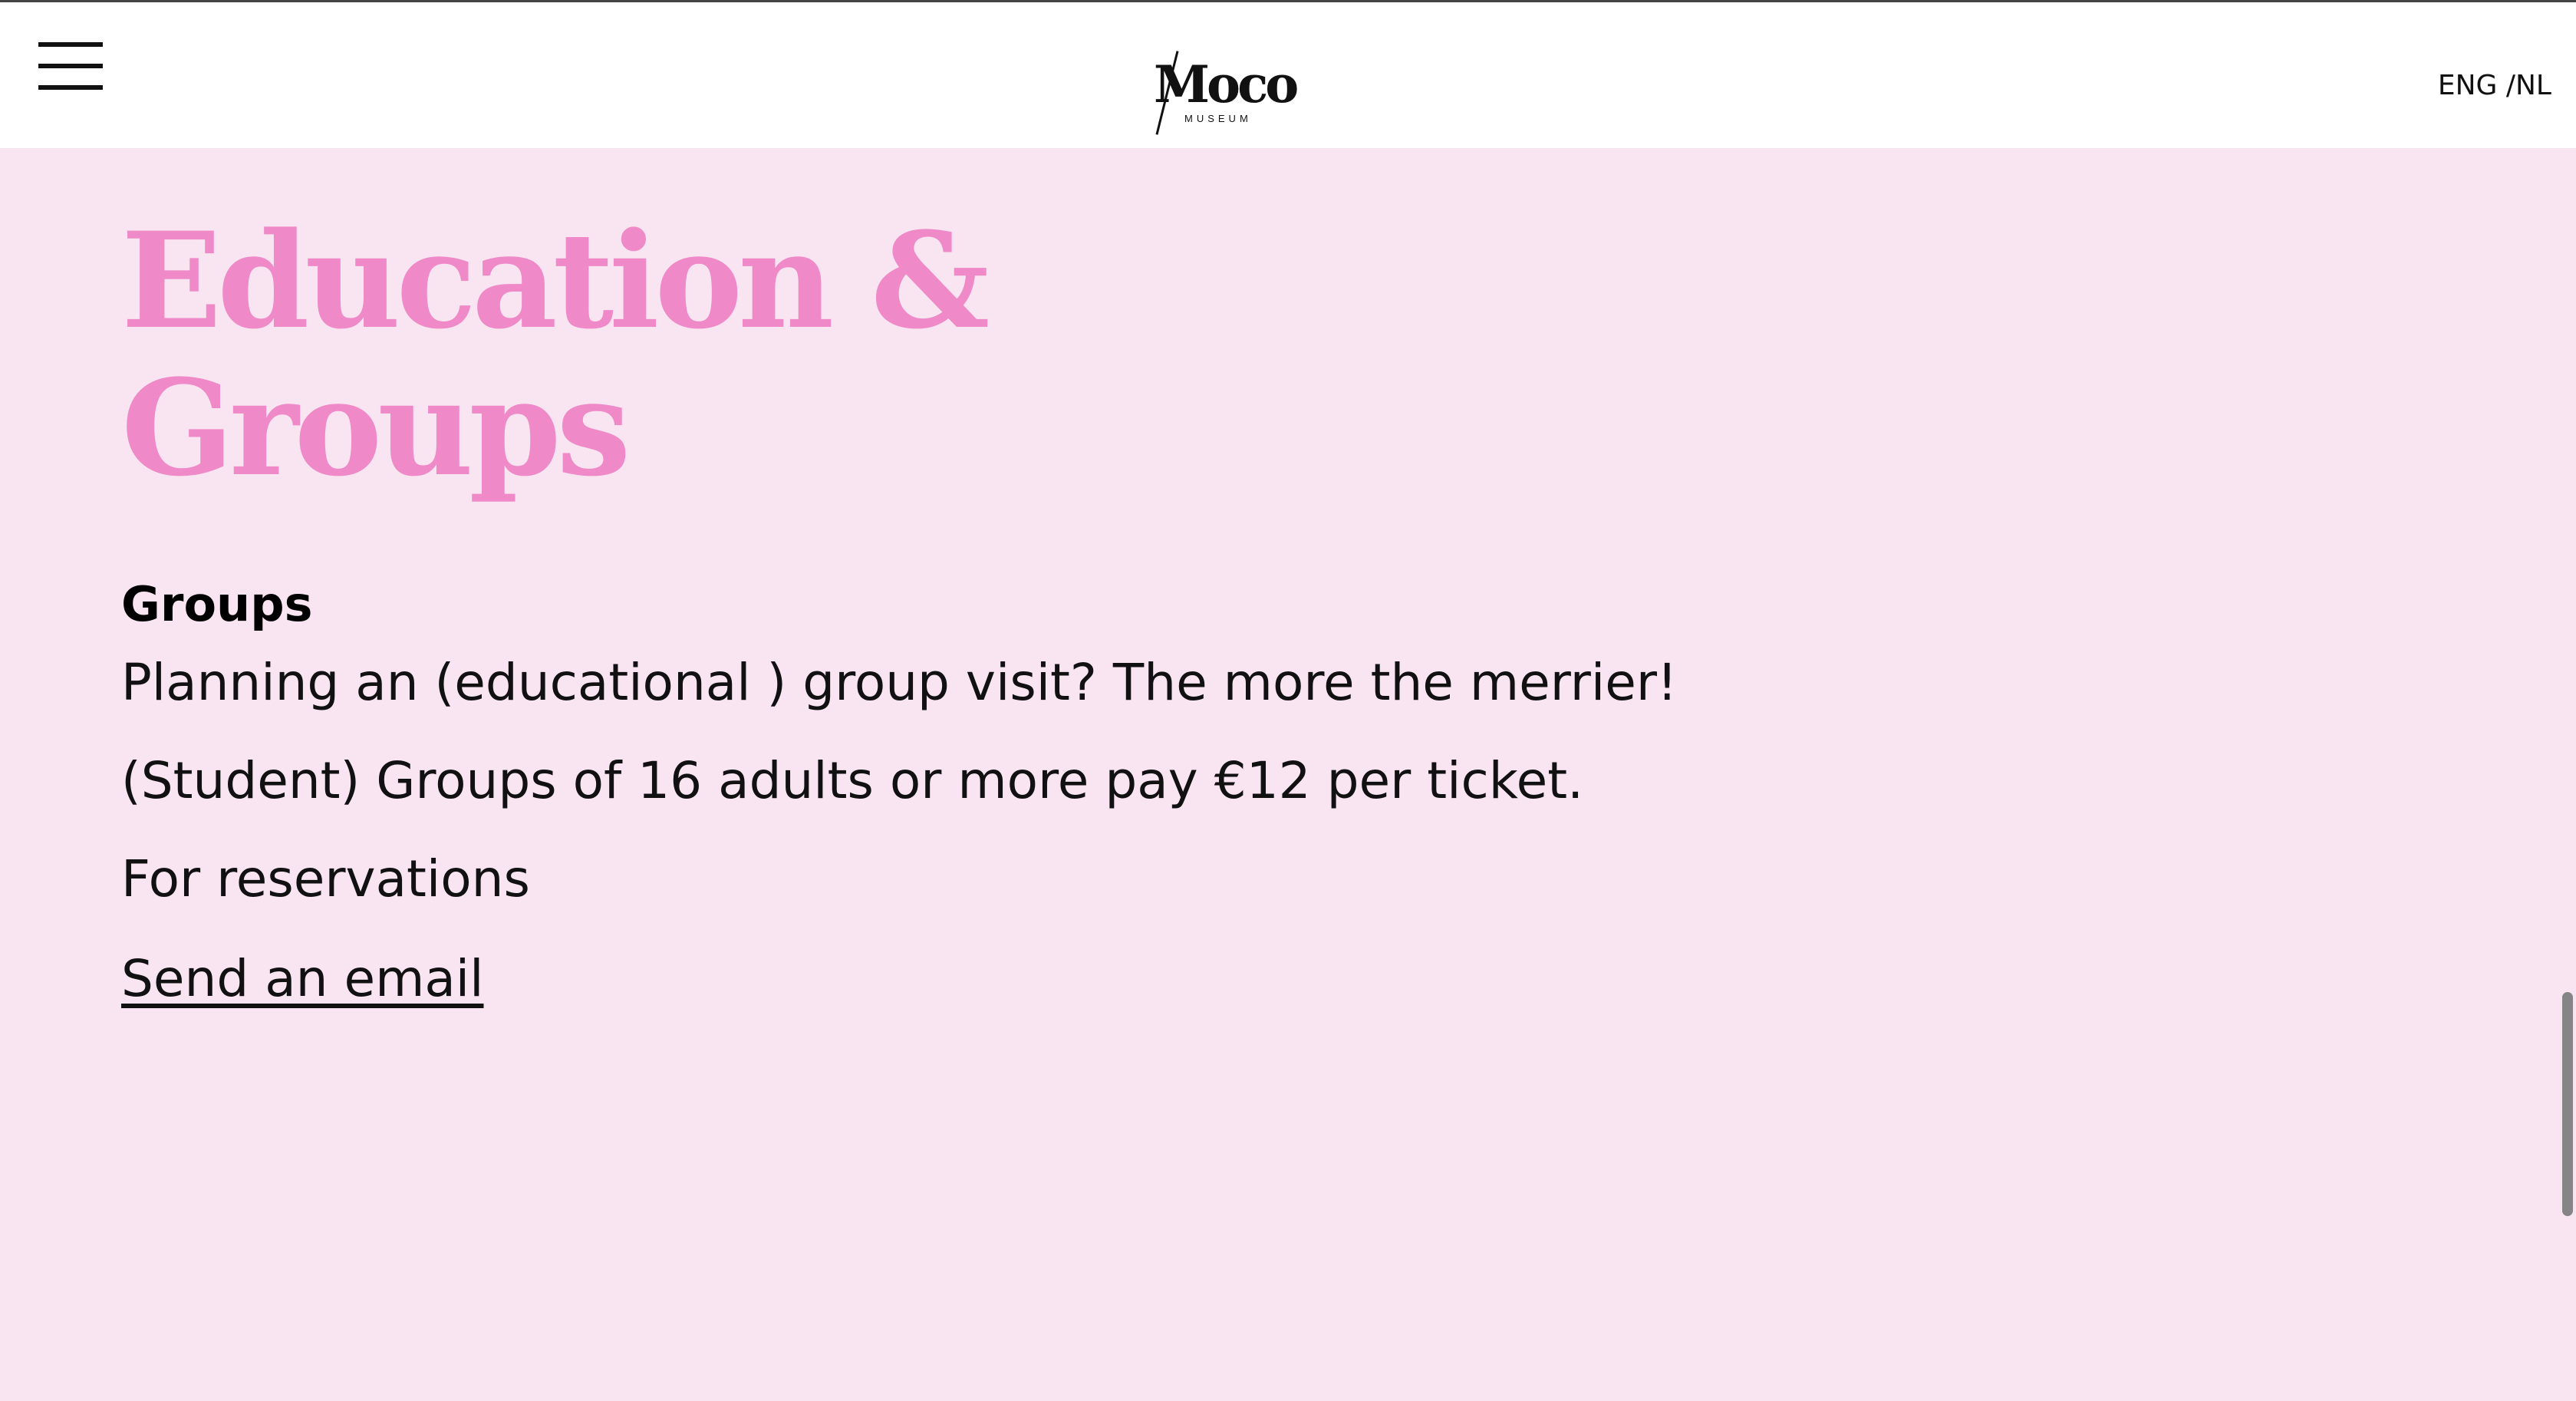  I want to click on send-email-link: Send an email, so click(302, 979).